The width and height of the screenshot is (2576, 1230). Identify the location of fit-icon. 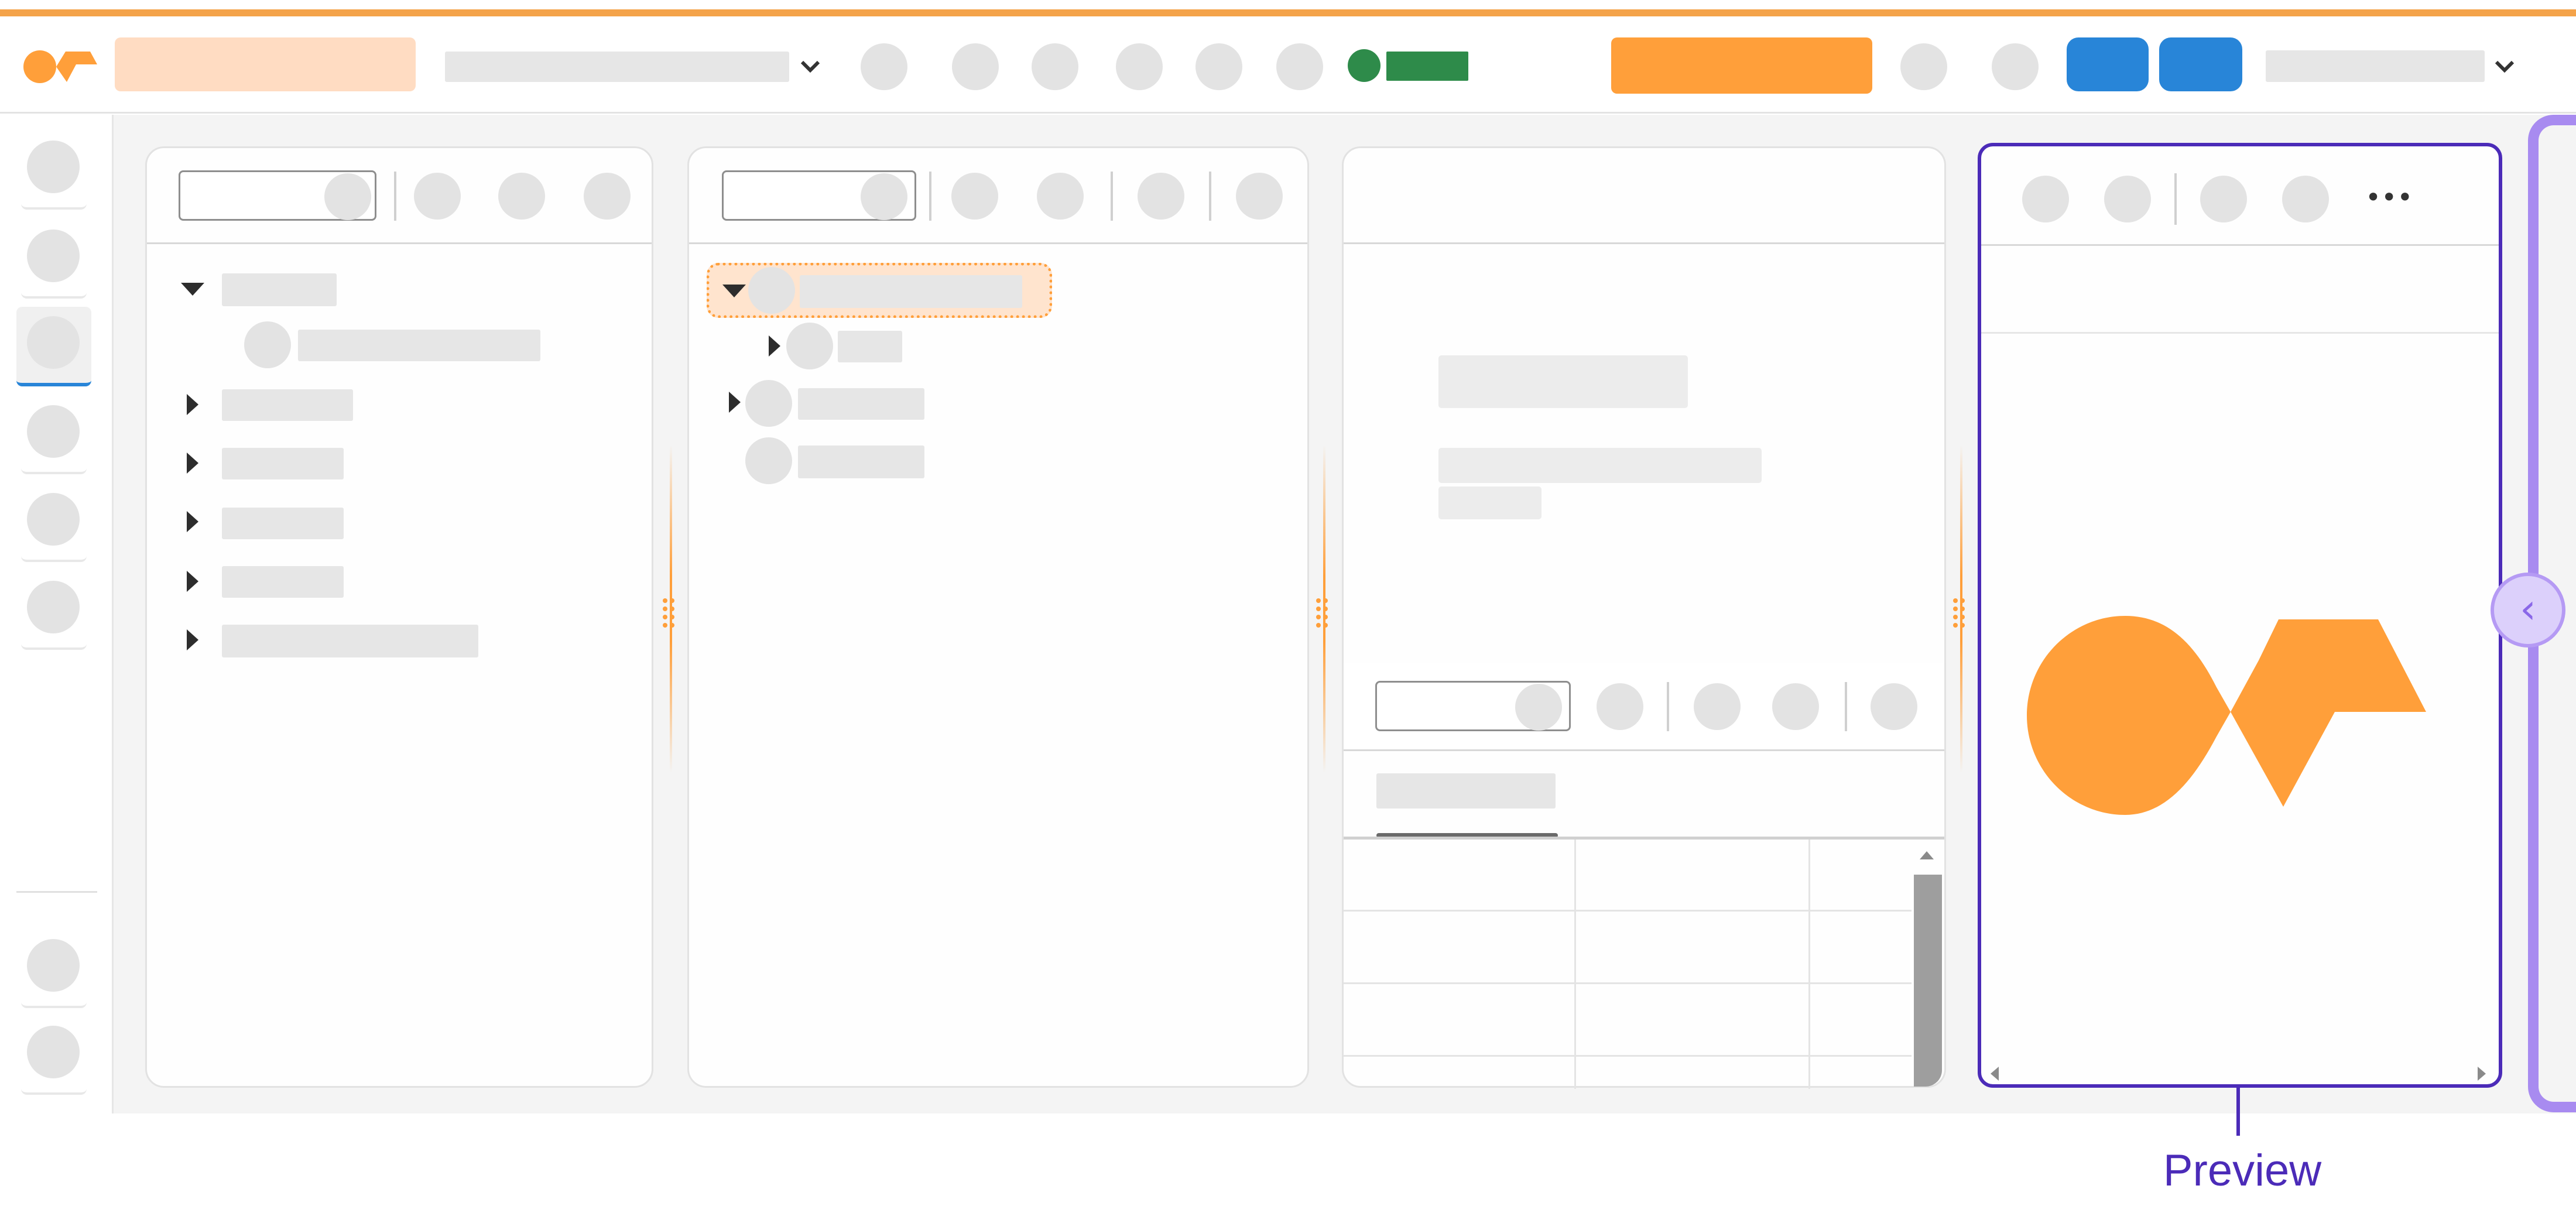
(2223, 199).